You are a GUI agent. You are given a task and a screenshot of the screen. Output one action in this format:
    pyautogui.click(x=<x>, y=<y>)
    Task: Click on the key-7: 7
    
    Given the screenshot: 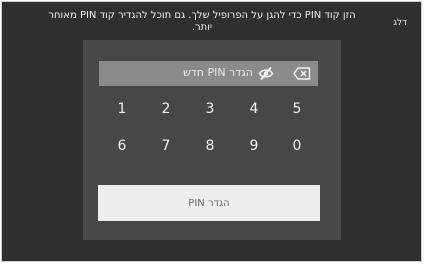 What is the action you would take?
    pyautogui.click(x=166, y=146)
    